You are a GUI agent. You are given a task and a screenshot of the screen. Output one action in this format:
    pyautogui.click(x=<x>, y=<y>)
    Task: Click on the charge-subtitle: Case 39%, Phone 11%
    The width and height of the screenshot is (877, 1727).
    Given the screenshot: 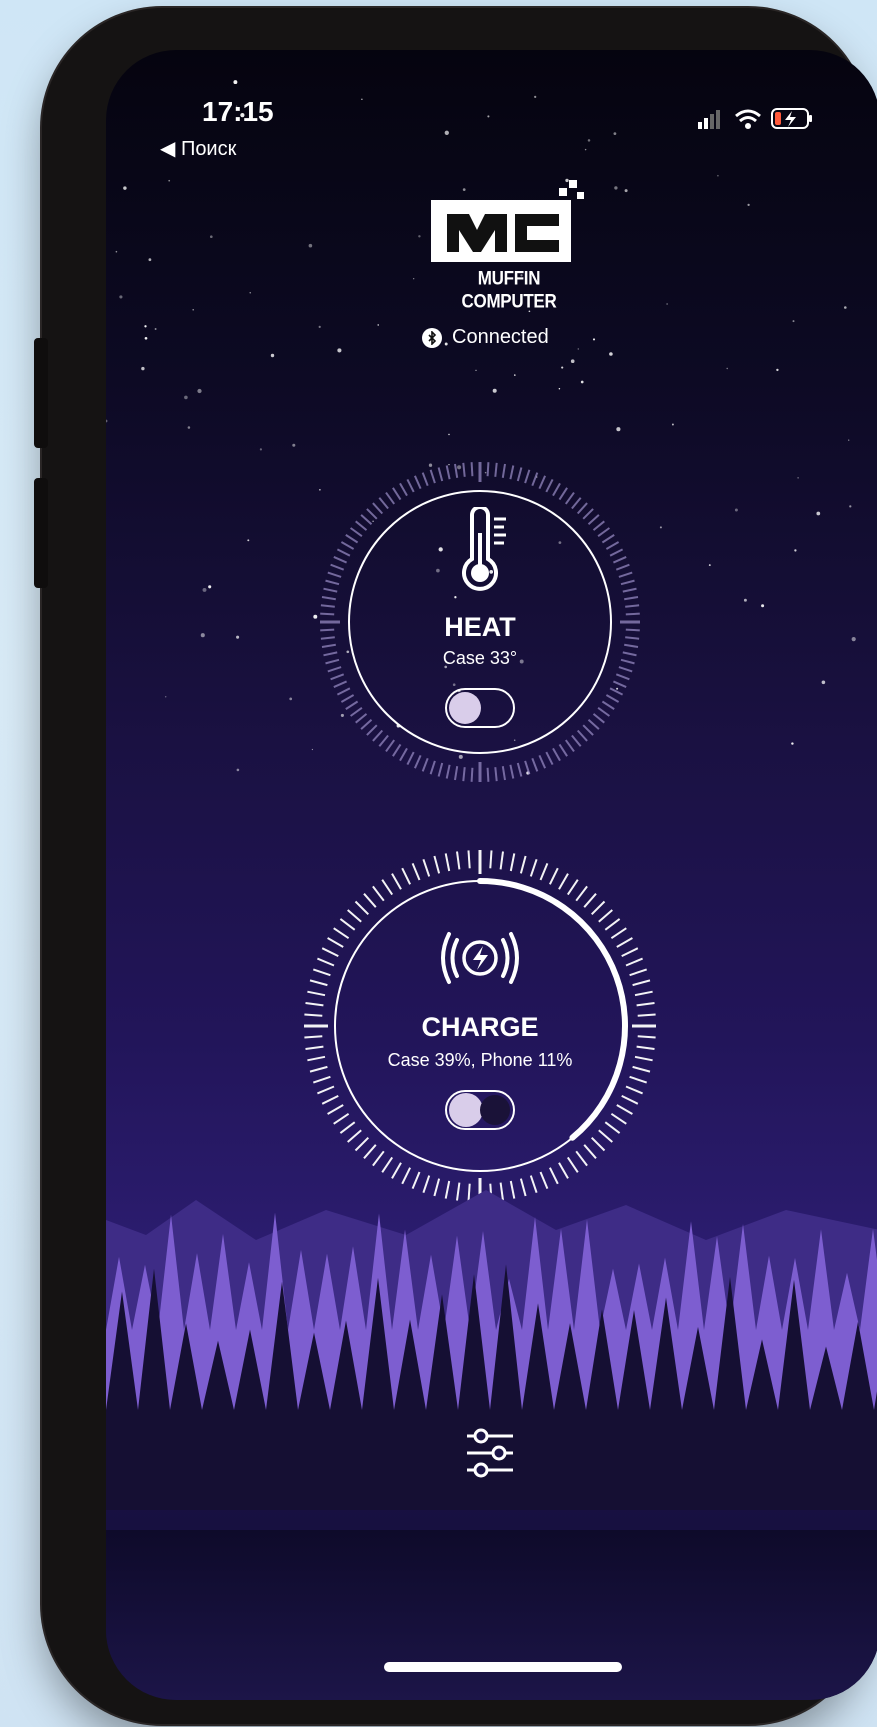 What is the action you would take?
    pyautogui.click(x=480, y=1060)
    